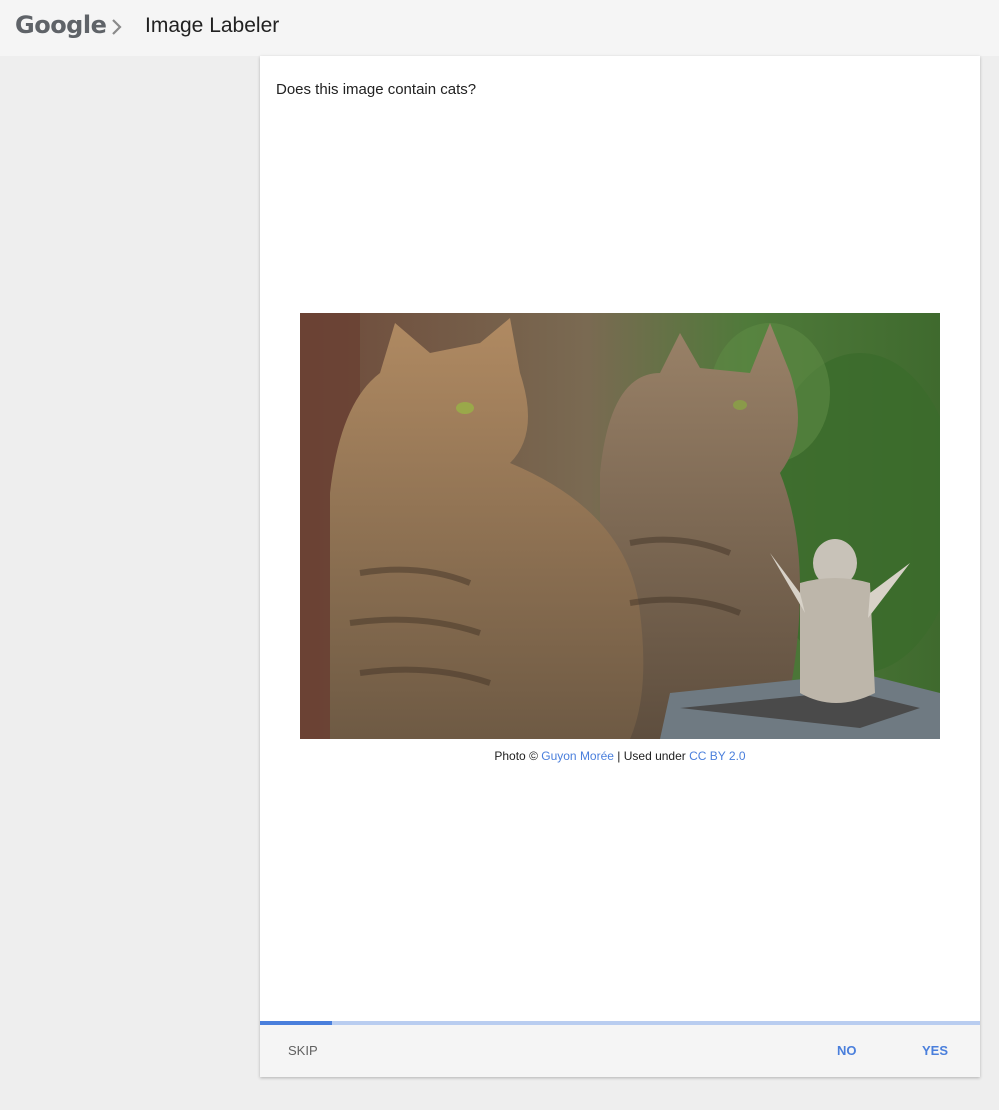  Describe the element at coordinates (117, 27) in the screenshot. I see `chevron-right-icon` at that location.